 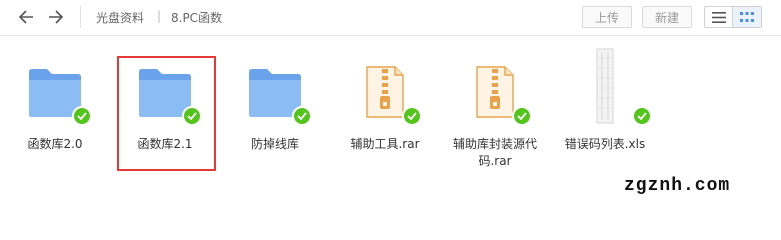 What do you see at coordinates (607, 17) in the screenshot?
I see `upload-button: 上传` at bounding box center [607, 17].